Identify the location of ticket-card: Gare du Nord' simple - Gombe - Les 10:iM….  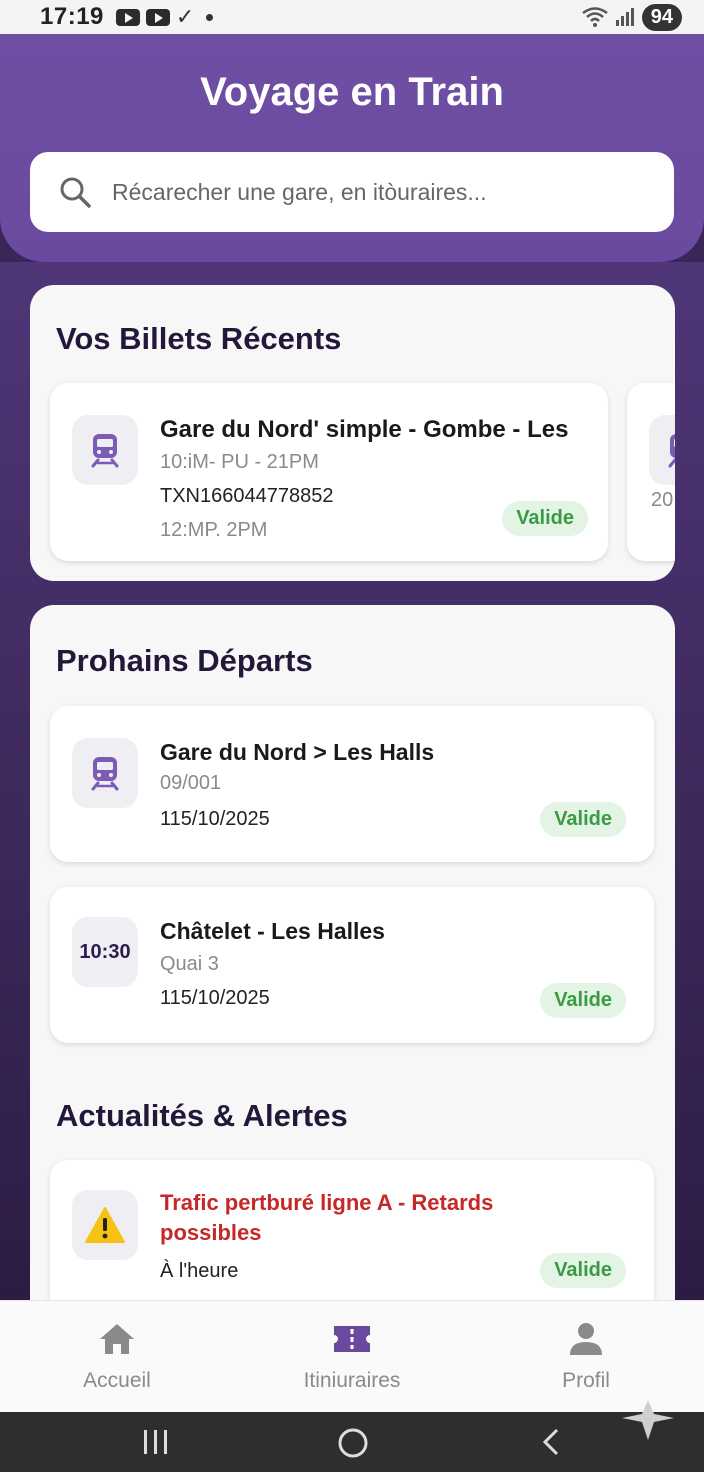
(329, 472).